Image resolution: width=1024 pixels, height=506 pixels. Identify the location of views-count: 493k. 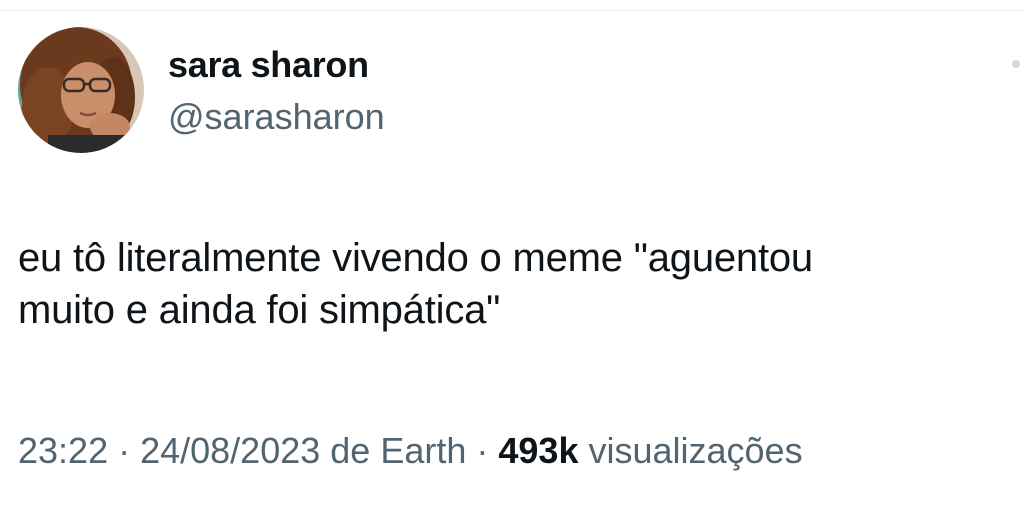
(538, 450).